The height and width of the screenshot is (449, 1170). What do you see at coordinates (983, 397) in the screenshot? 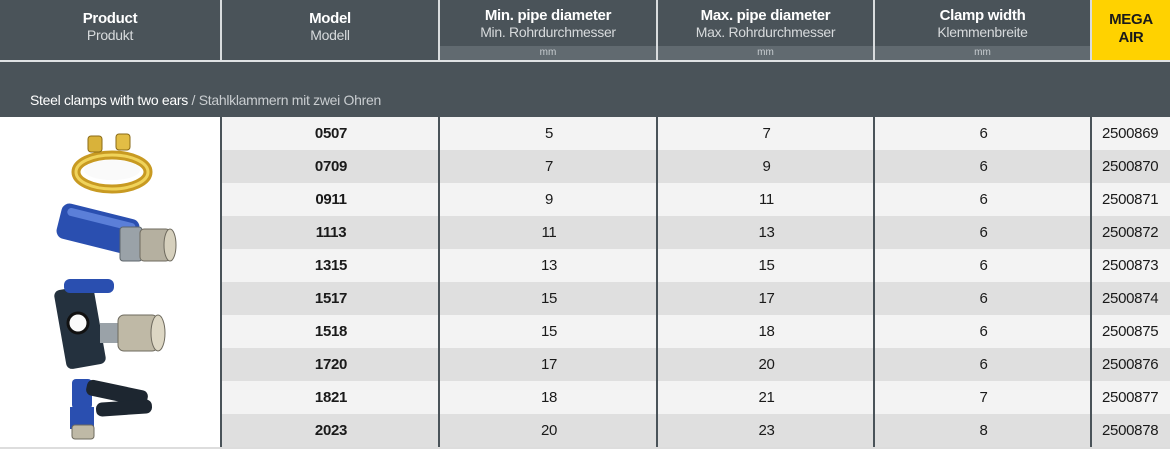
I see `cell-clamp-width: 7` at bounding box center [983, 397].